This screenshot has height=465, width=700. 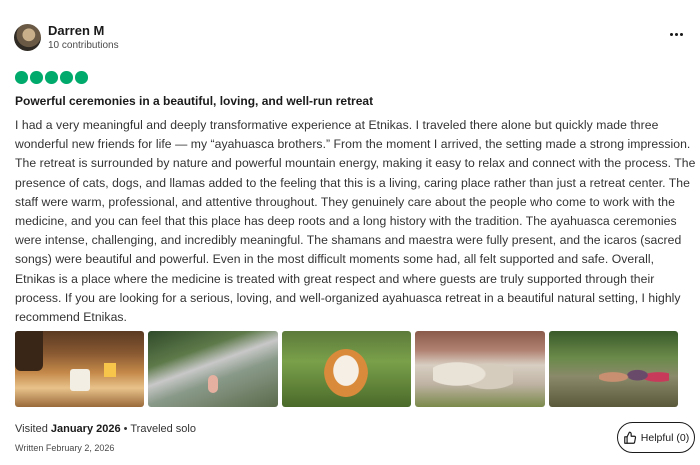 I want to click on trip-type: Traveled solo, so click(x=163, y=429).